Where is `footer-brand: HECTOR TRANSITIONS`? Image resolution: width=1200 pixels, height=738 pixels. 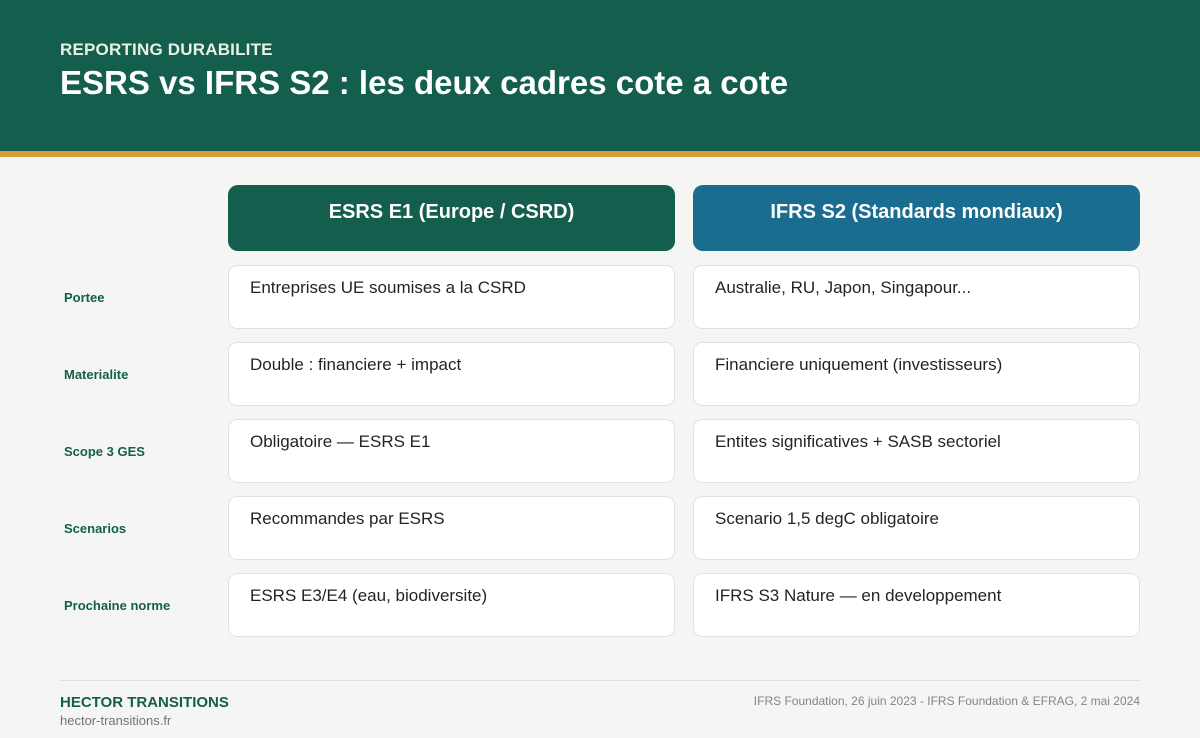 footer-brand: HECTOR TRANSITIONS is located at coordinates (144, 702).